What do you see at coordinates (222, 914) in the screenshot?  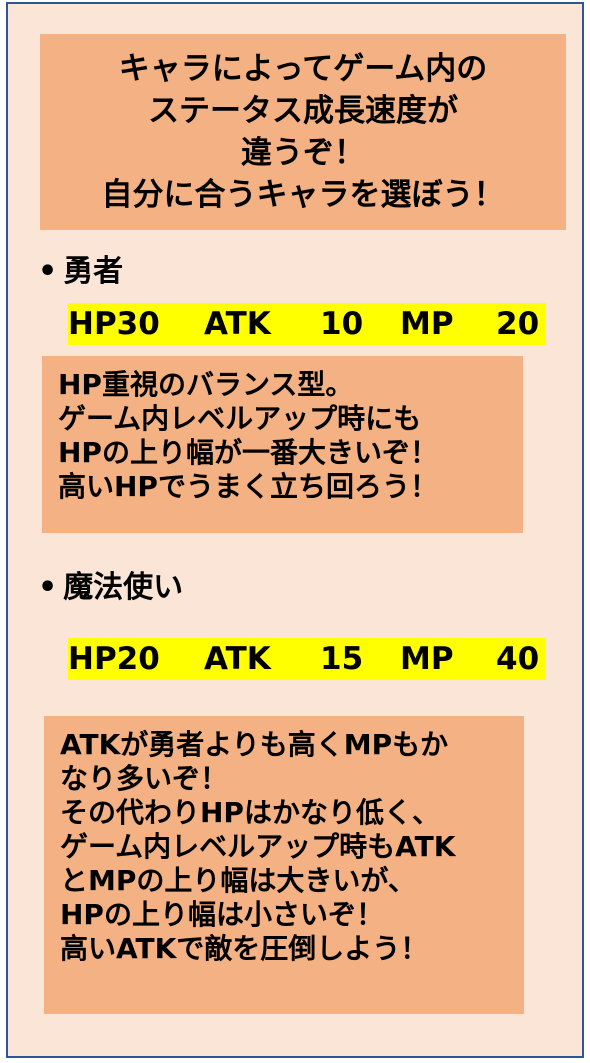 I see `description-line: HPの上り幅は小さいぞ！` at bounding box center [222, 914].